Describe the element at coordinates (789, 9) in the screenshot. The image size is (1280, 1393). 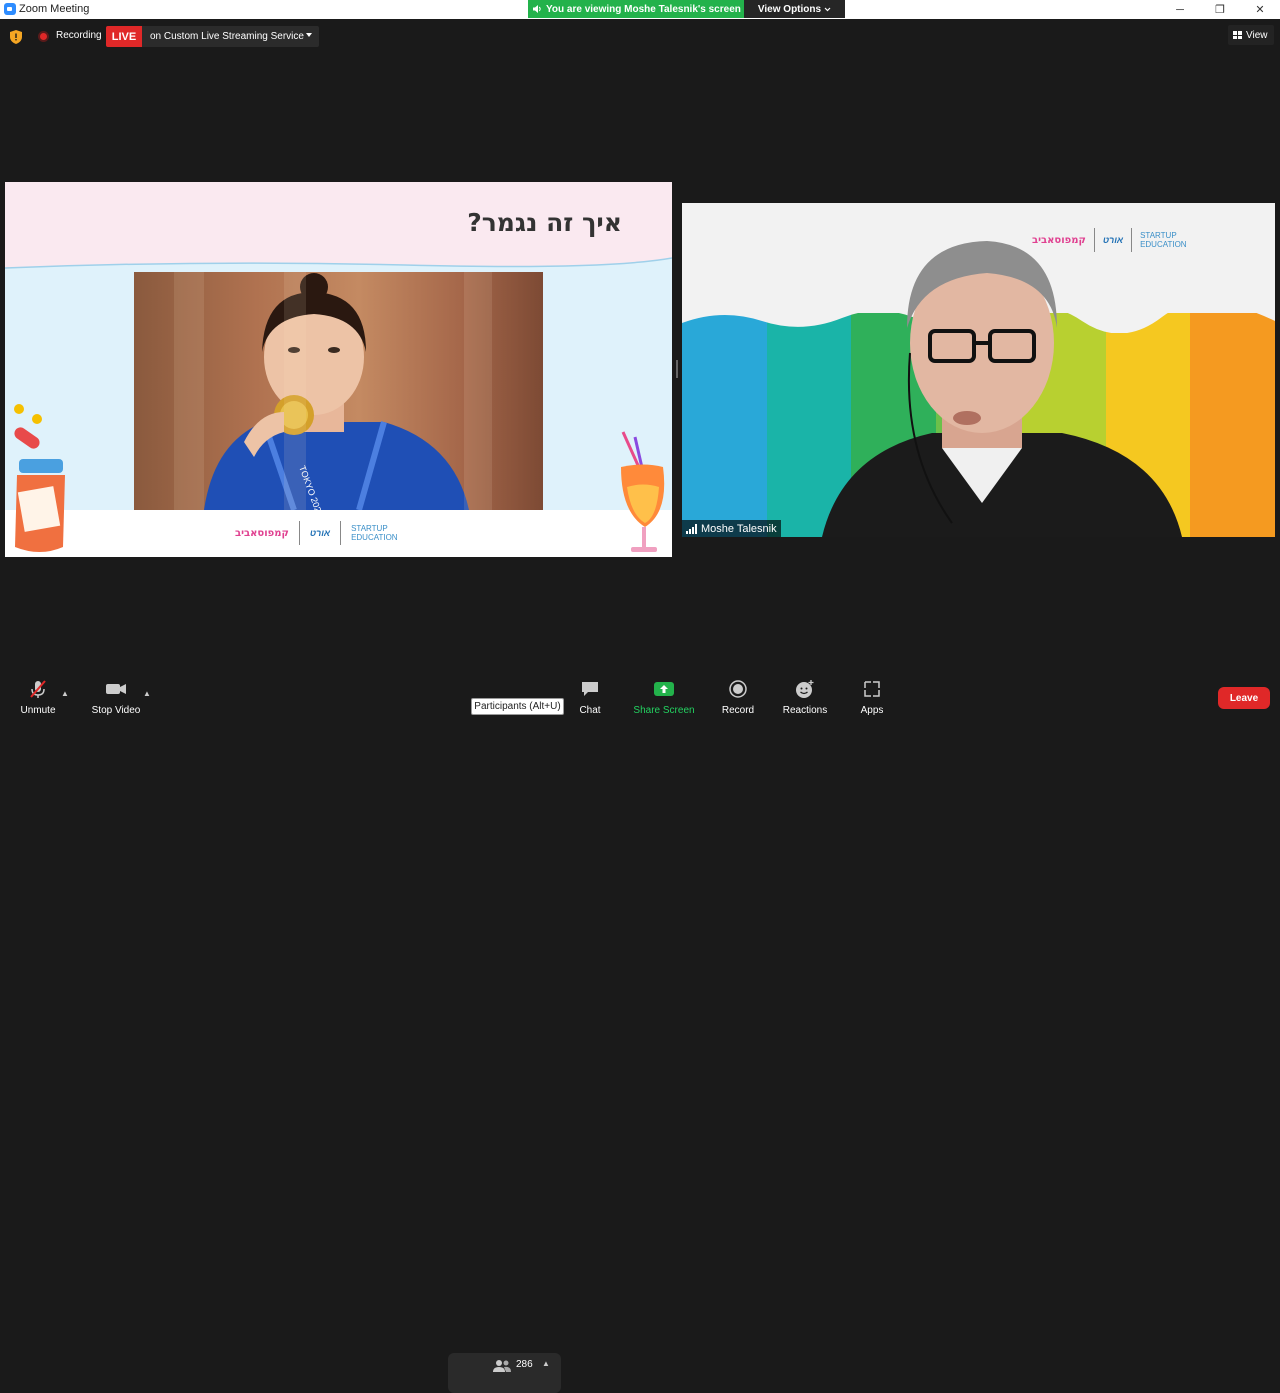
I see `view-options-label: View Options` at that location.